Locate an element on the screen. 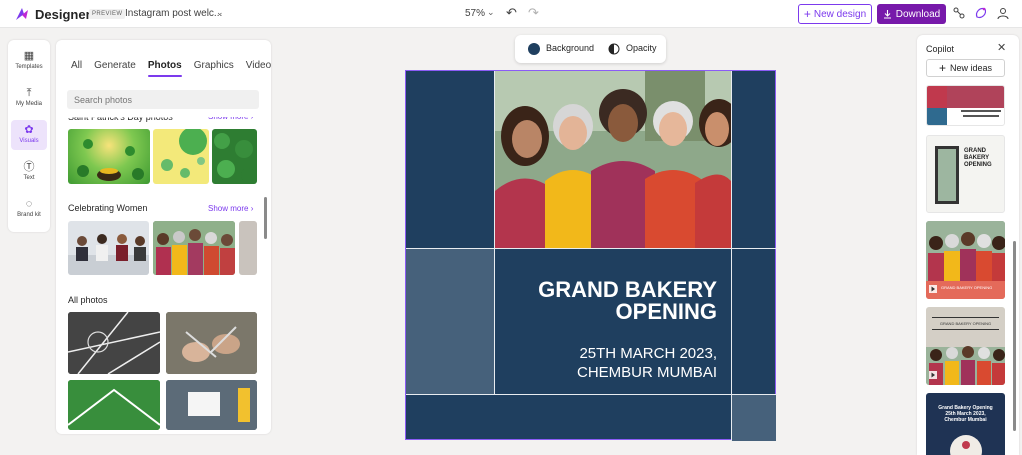 Image resolution: width=1022 pixels, height=455 pixels. rail-item-templates: ▦ Templates is located at coordinates (29, 61).